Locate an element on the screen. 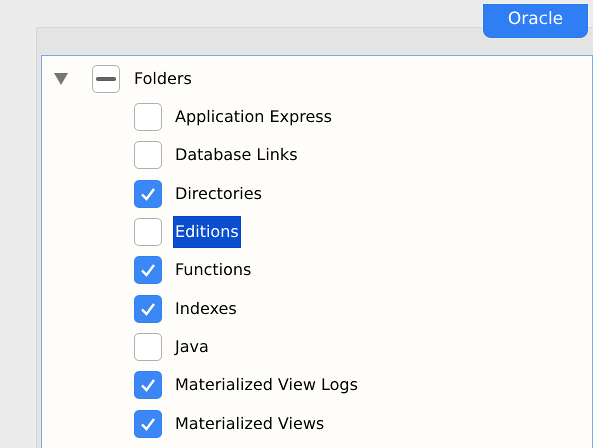  tree-item: Materialized Views is located at coordinates (249, 424).